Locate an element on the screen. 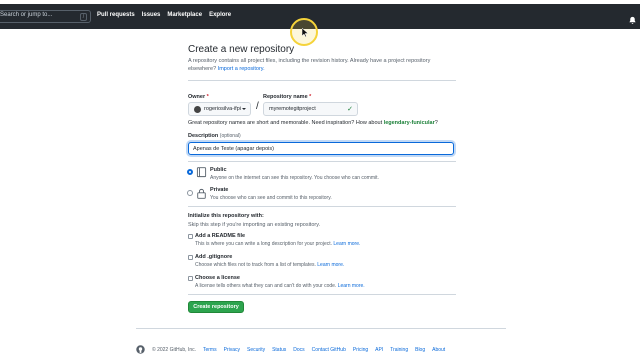  repo-public-icon is located at coordinates (201, 172).